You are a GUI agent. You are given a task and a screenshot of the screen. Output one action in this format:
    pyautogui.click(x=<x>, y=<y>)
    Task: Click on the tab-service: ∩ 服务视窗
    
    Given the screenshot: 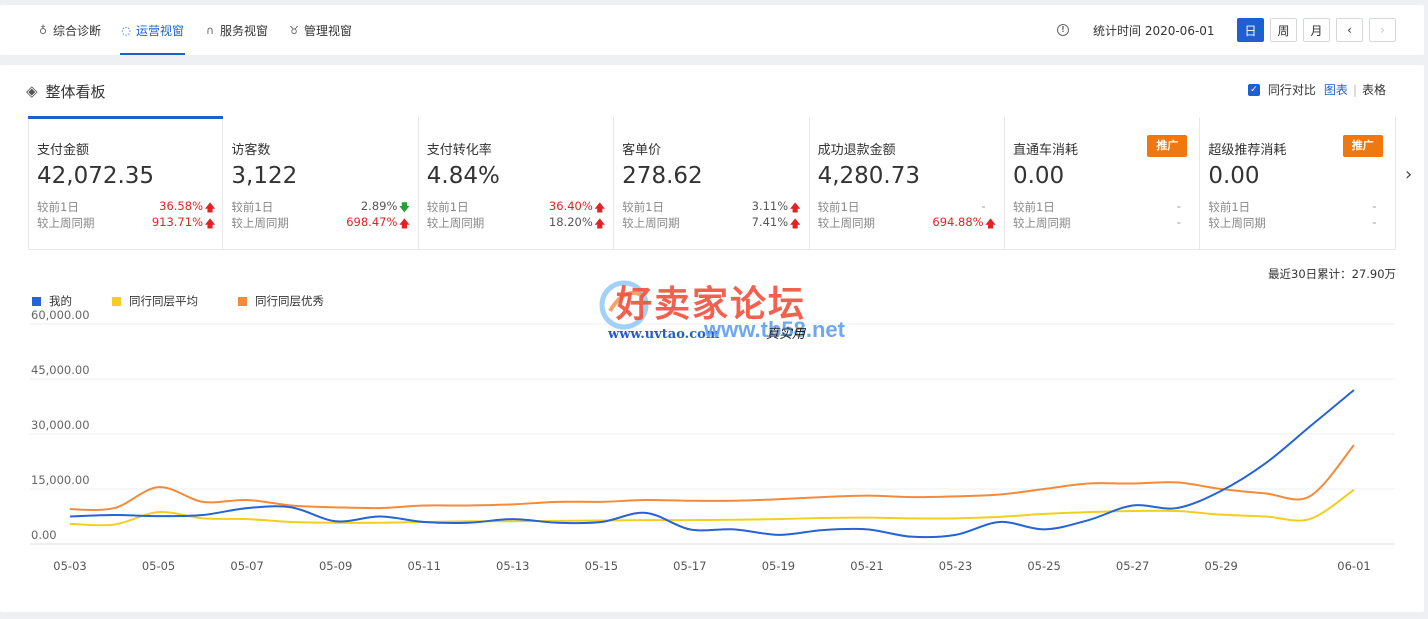 What is the action you would take?
    pyautogui.click(x=236, y=30)
    